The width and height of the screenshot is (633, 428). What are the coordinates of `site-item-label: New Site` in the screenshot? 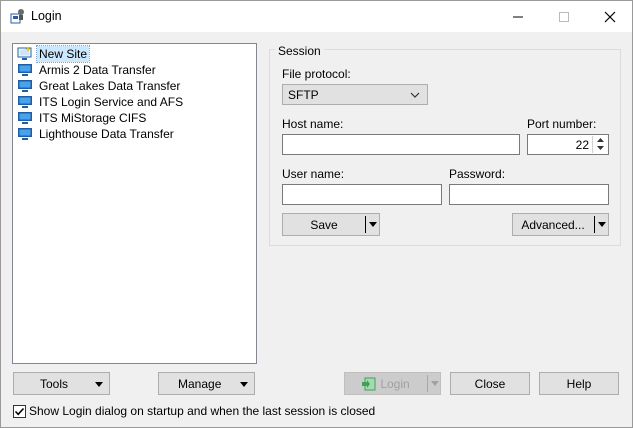 It's located at (63, 54).